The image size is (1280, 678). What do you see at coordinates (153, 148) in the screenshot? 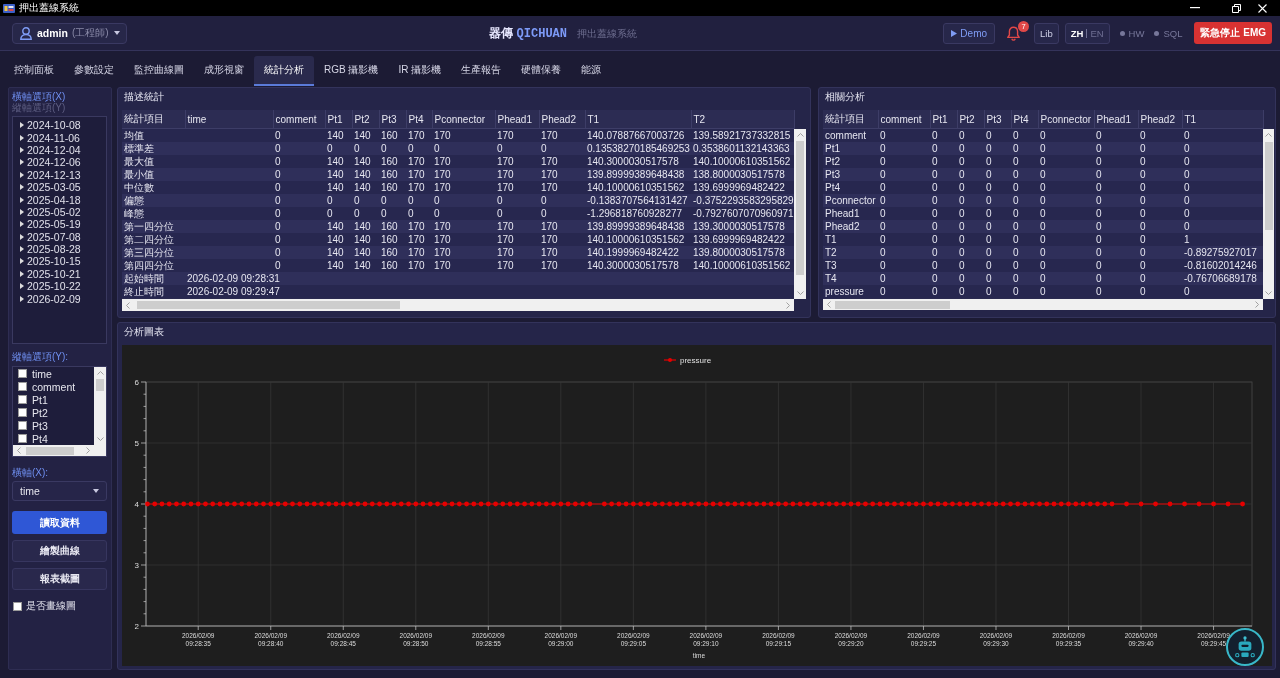
I see `row-label: 標準差` at bounding box center [153, 148].